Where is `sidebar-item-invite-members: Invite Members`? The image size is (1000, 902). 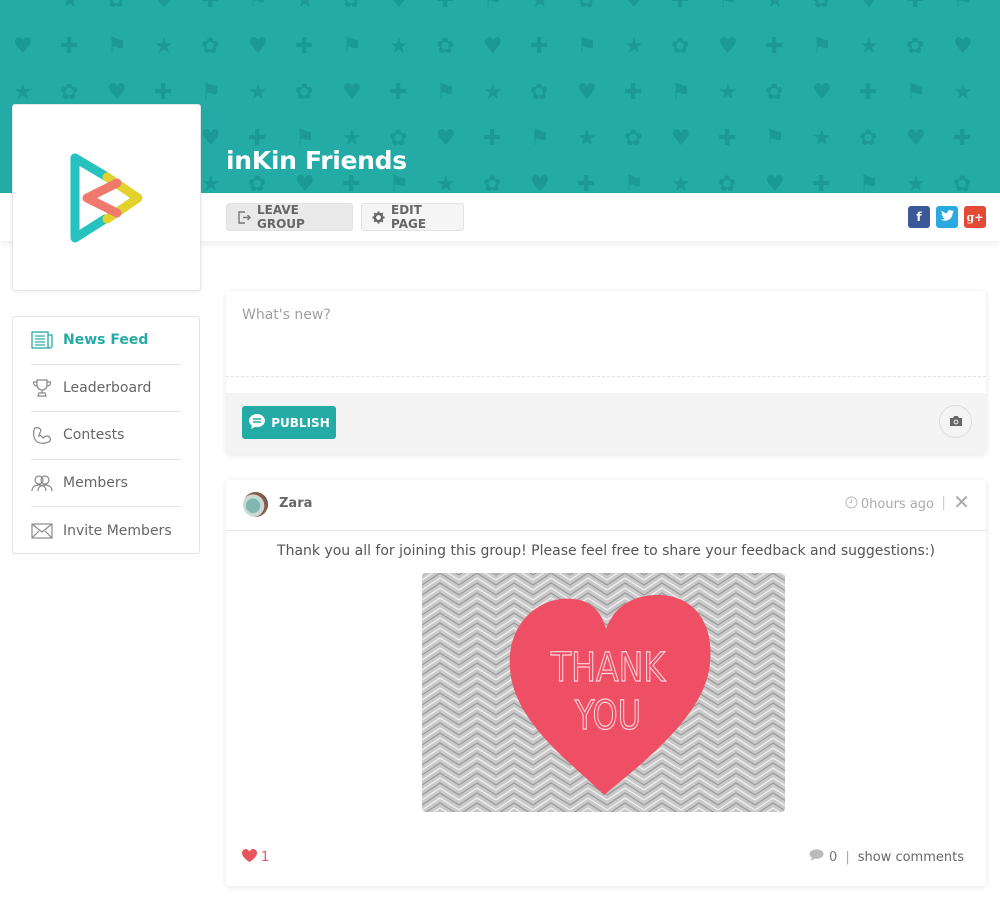
sidebar-item-invite-members: Invite Members is located at coordinates (106, 531).